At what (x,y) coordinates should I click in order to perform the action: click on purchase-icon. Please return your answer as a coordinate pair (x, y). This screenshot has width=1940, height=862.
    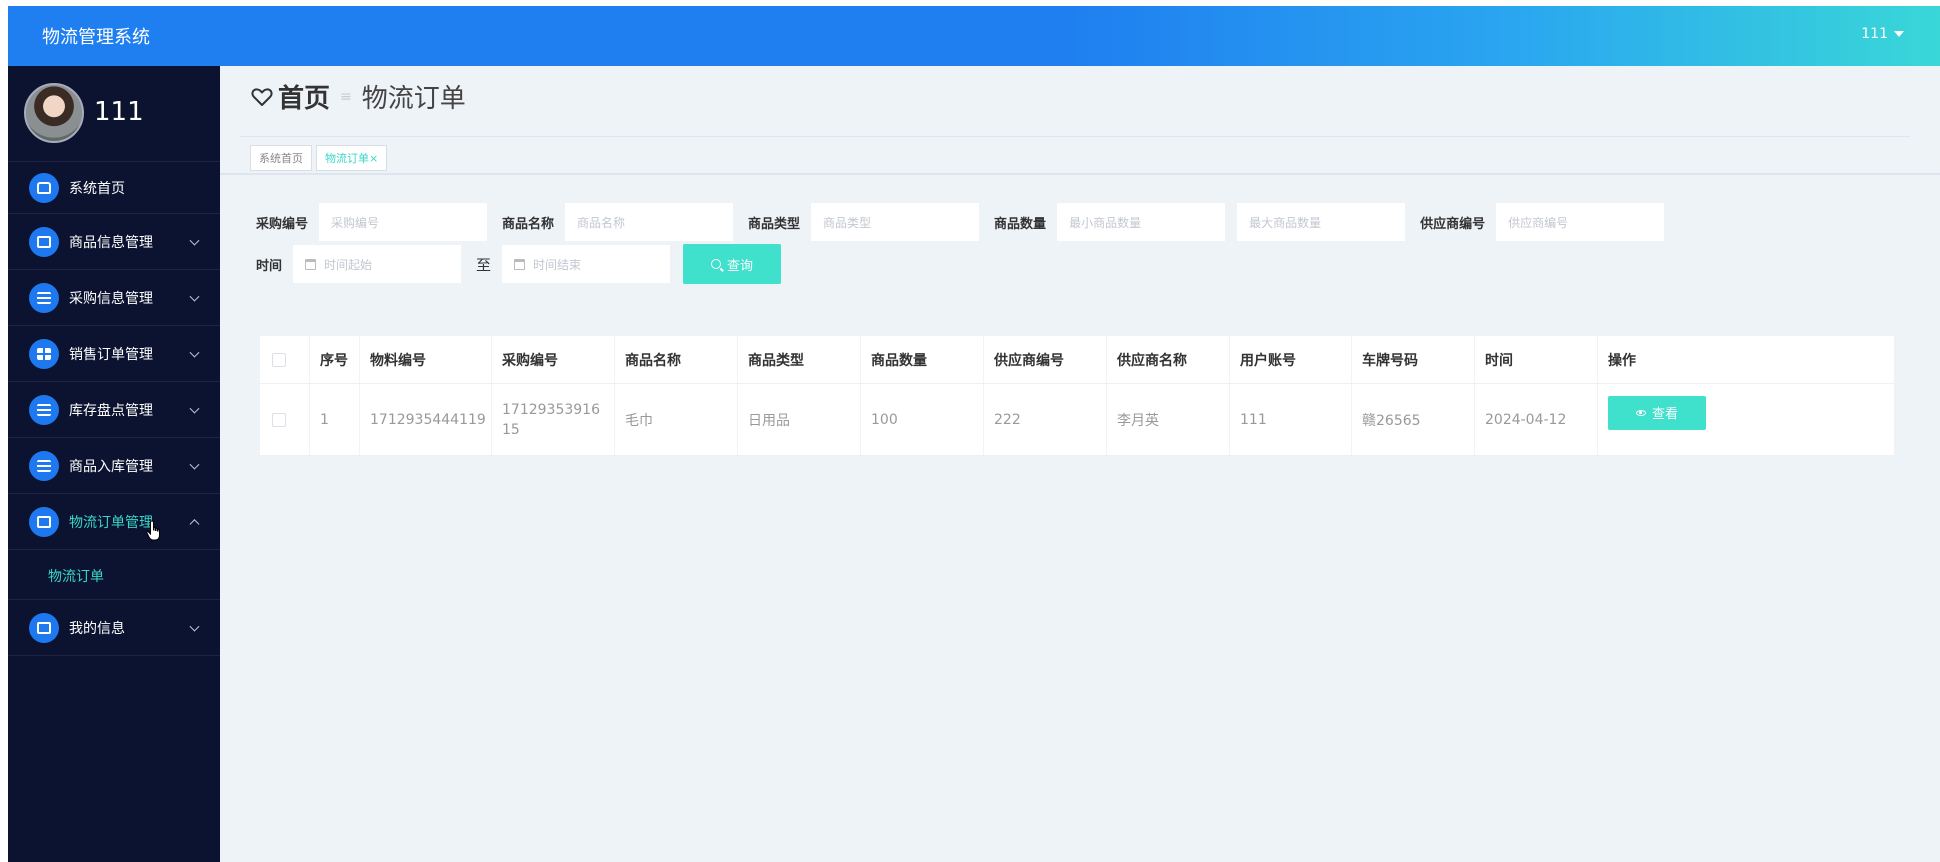
    Looking at the image, I should click on (44, 297).